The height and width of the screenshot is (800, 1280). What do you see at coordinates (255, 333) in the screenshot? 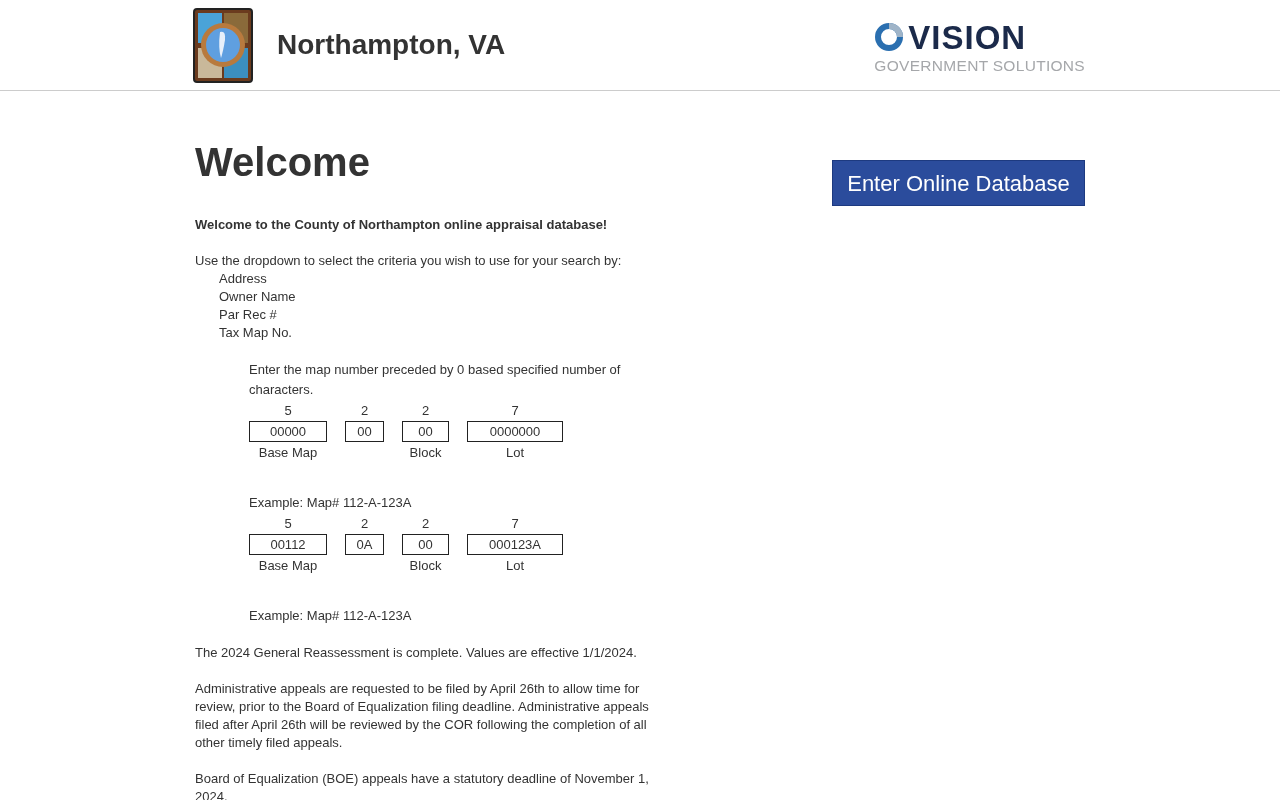
I see `criteria-item: Tax Map No.` at bounding box center [255, 333].